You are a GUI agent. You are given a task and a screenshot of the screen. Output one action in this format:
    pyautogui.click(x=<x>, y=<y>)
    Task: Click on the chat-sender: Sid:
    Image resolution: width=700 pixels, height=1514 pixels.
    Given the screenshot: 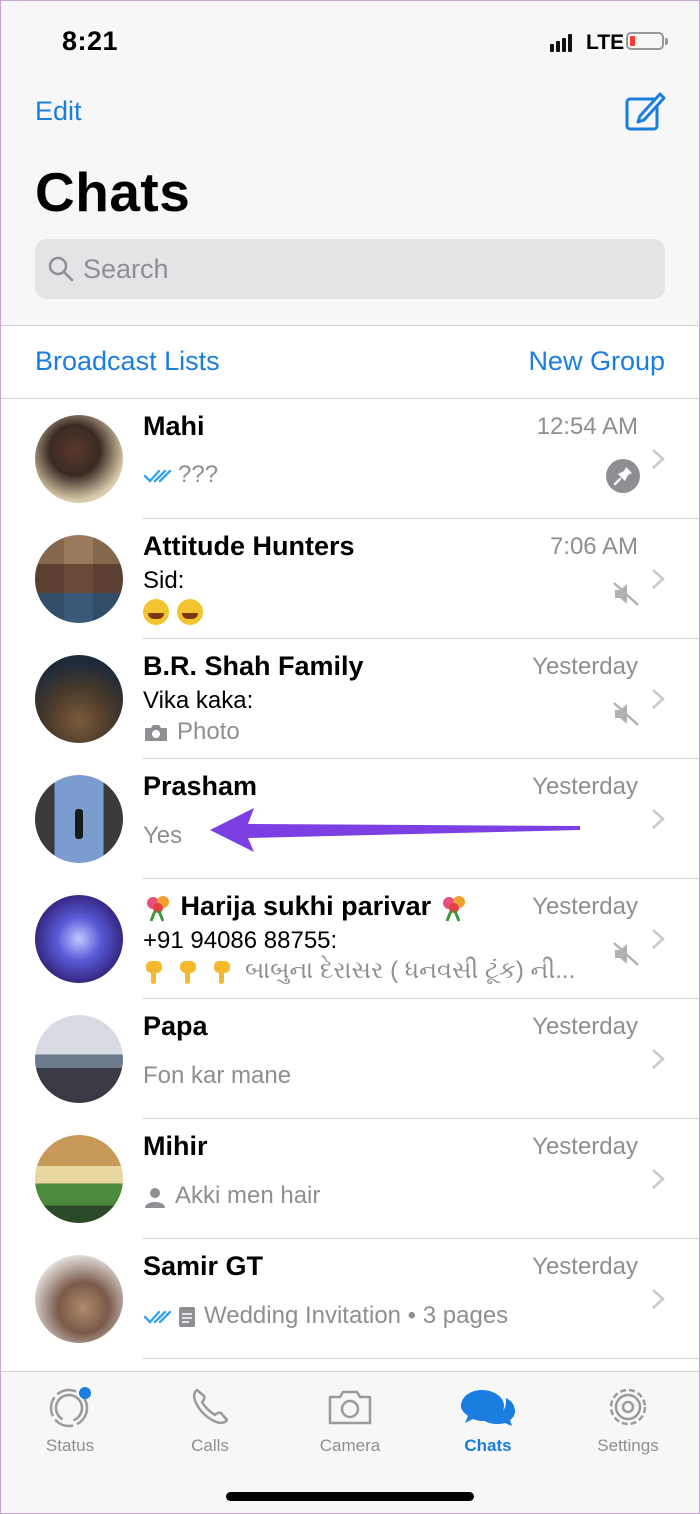 What is the action you would take?
    pyautogui.click(x=164, y=580)
    